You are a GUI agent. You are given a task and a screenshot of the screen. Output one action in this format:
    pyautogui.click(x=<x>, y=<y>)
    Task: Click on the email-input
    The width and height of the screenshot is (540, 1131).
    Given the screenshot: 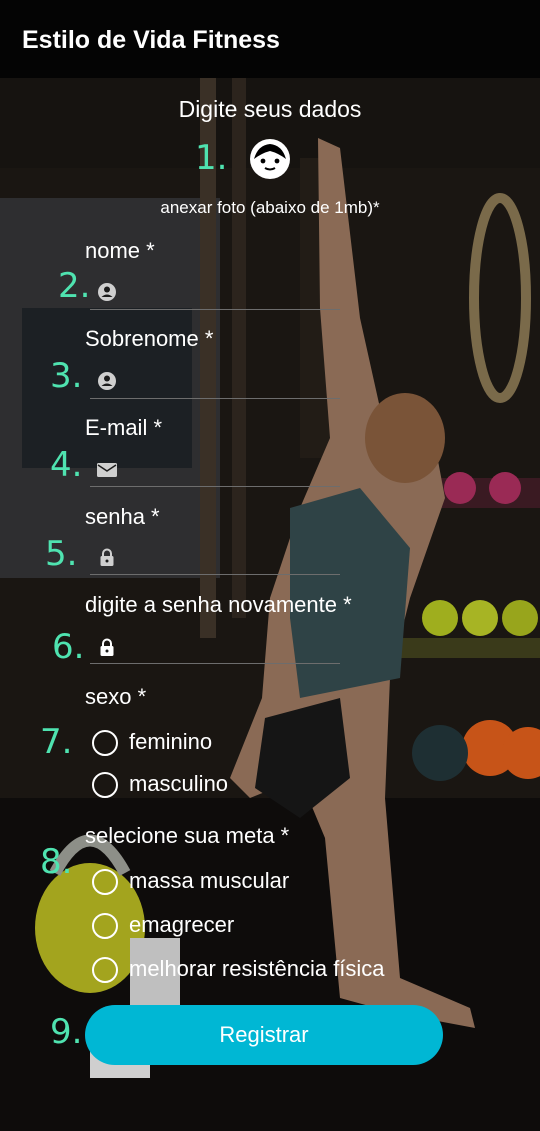 What is the action you would take?
    pyautogui.click(x=232, y=470)
    